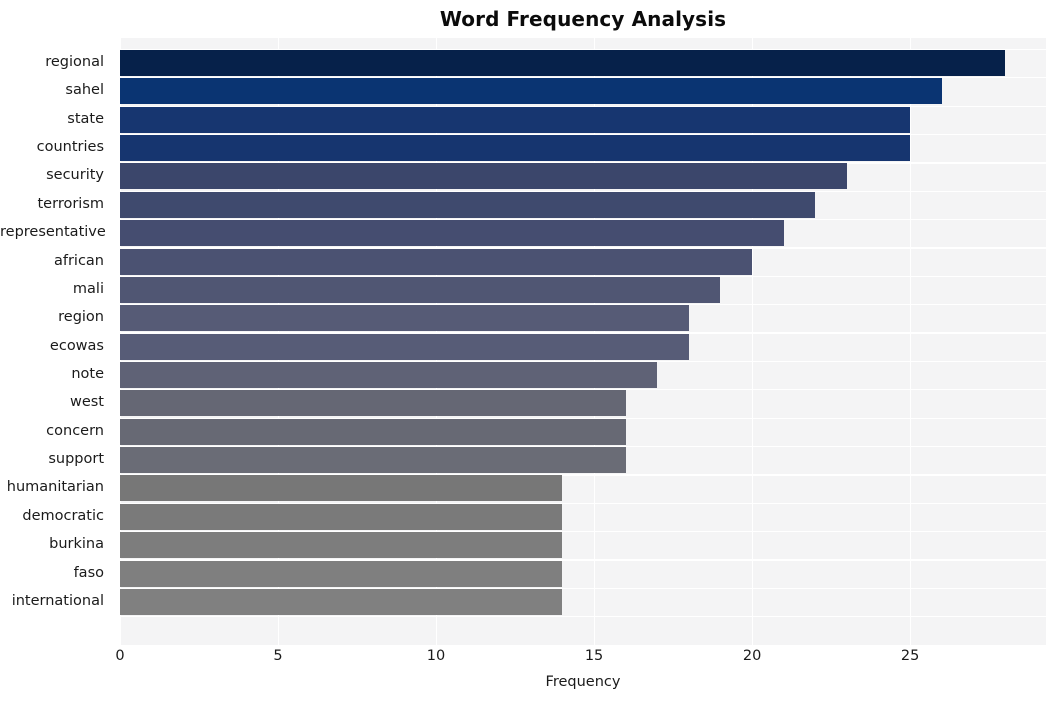  I want to click on y-tick-label: ecowas, so click(76, 345).